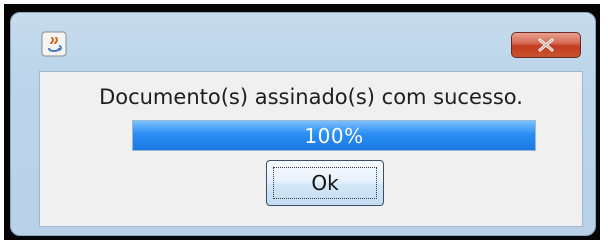 This screenshot has width=608, height=248. I want to click on ok-focus-ring: Ok, so click(325, 183).